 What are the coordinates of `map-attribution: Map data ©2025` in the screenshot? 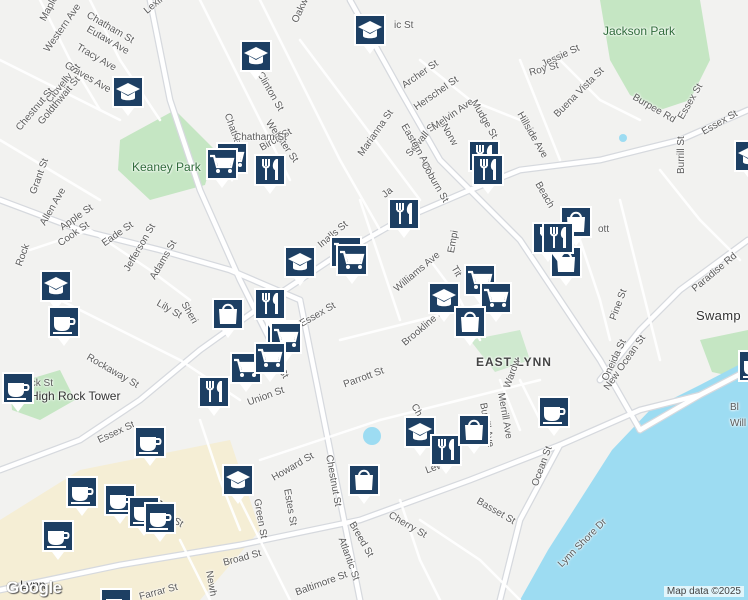 It's located at (703, 591).